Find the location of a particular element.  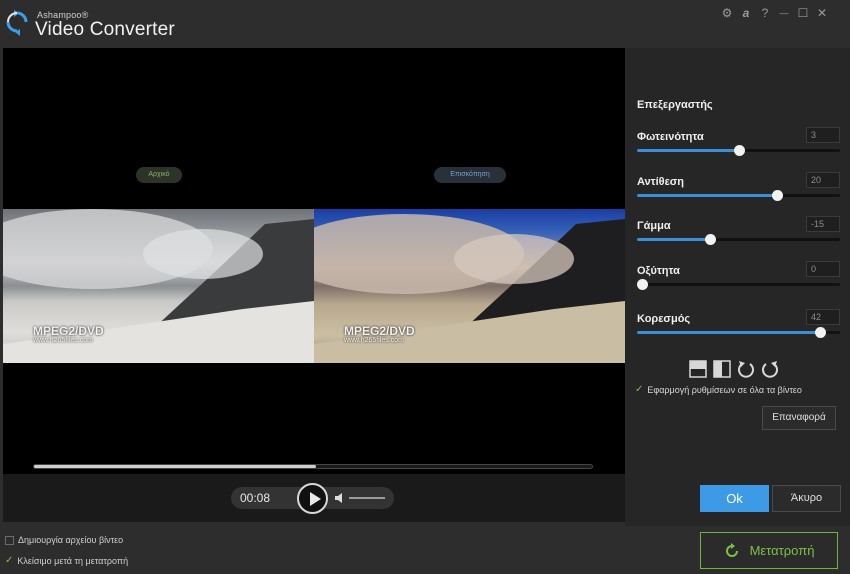

close-icon: ✕ is located at coordinates (822, 13).